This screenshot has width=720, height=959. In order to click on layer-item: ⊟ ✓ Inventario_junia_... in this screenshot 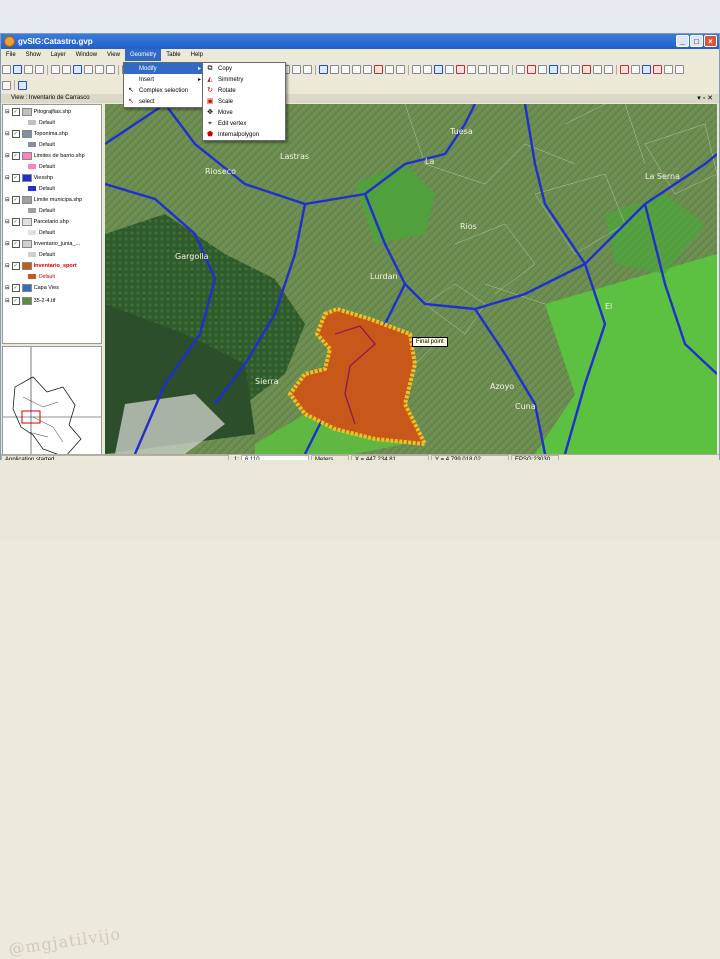, I will do `click(52, 243)`.